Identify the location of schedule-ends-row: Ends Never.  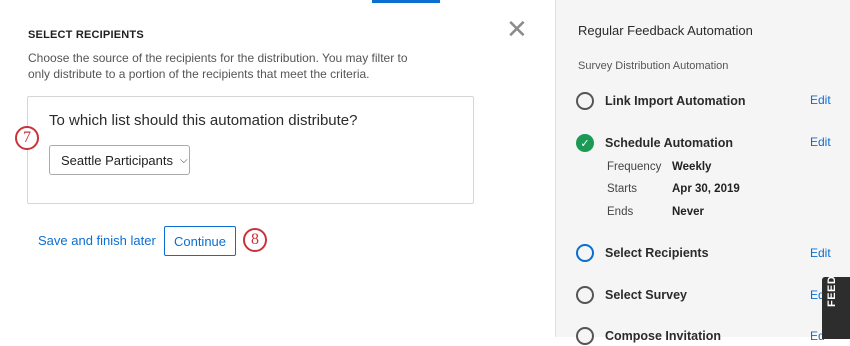
(655, 212).